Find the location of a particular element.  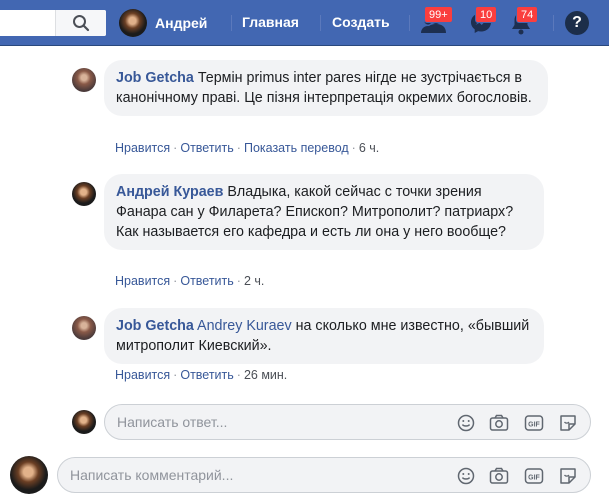

comment-actions: Нравится · Ответить · 26 мин. is located at coordinates (201, 375).